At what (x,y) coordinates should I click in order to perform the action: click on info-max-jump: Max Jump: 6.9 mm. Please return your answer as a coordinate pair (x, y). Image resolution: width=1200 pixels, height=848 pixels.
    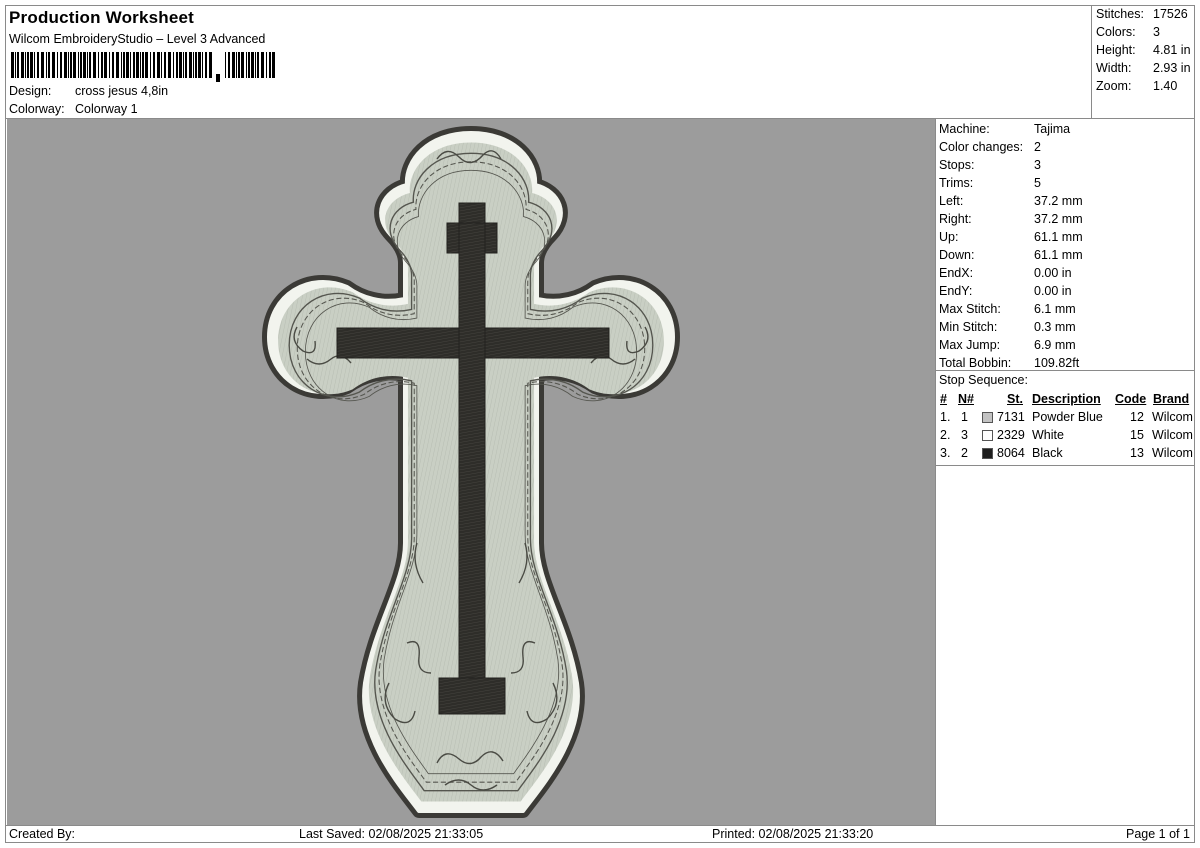
    Looking at the image, I should click on (1007, 345).